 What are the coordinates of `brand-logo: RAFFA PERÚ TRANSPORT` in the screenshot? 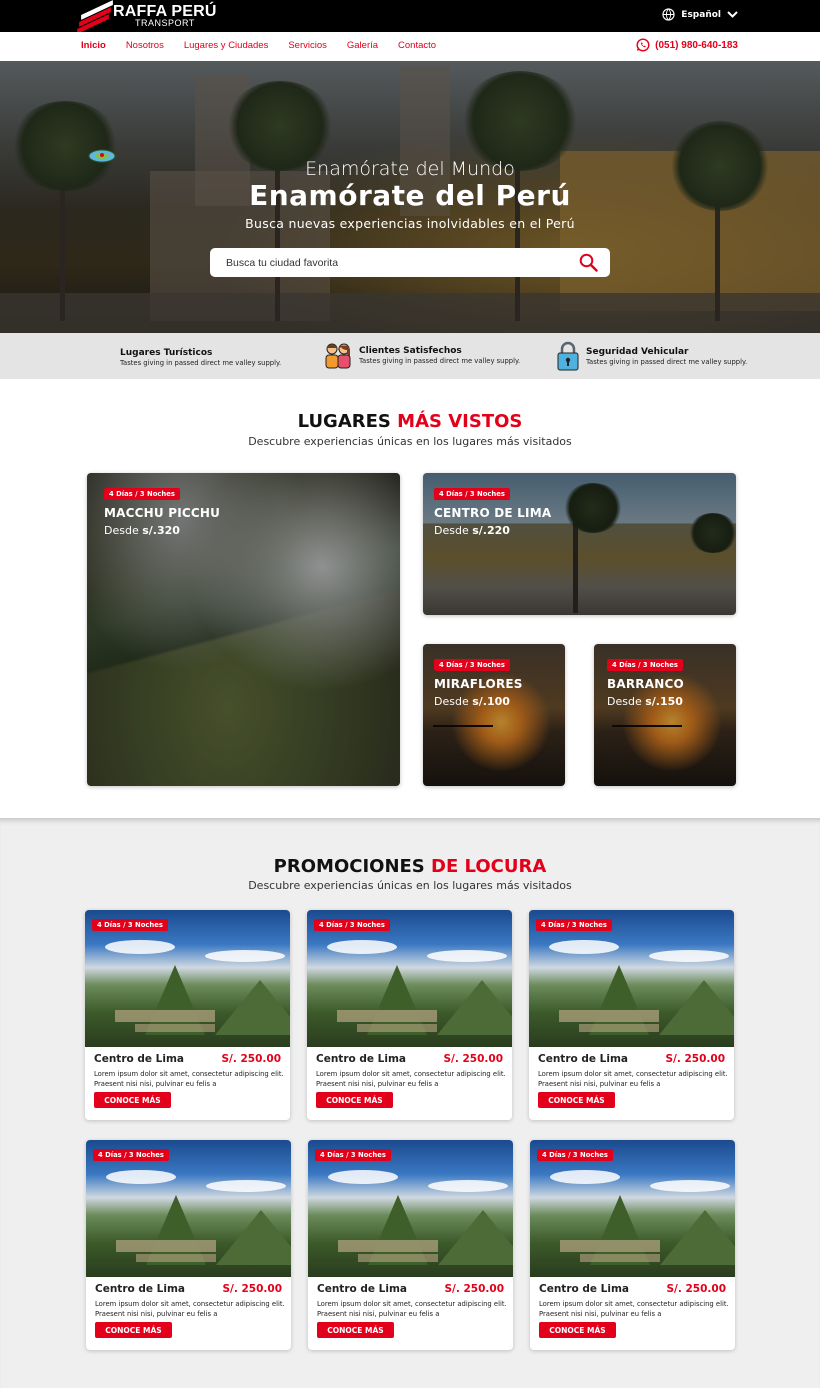 It's located at (147, 17).